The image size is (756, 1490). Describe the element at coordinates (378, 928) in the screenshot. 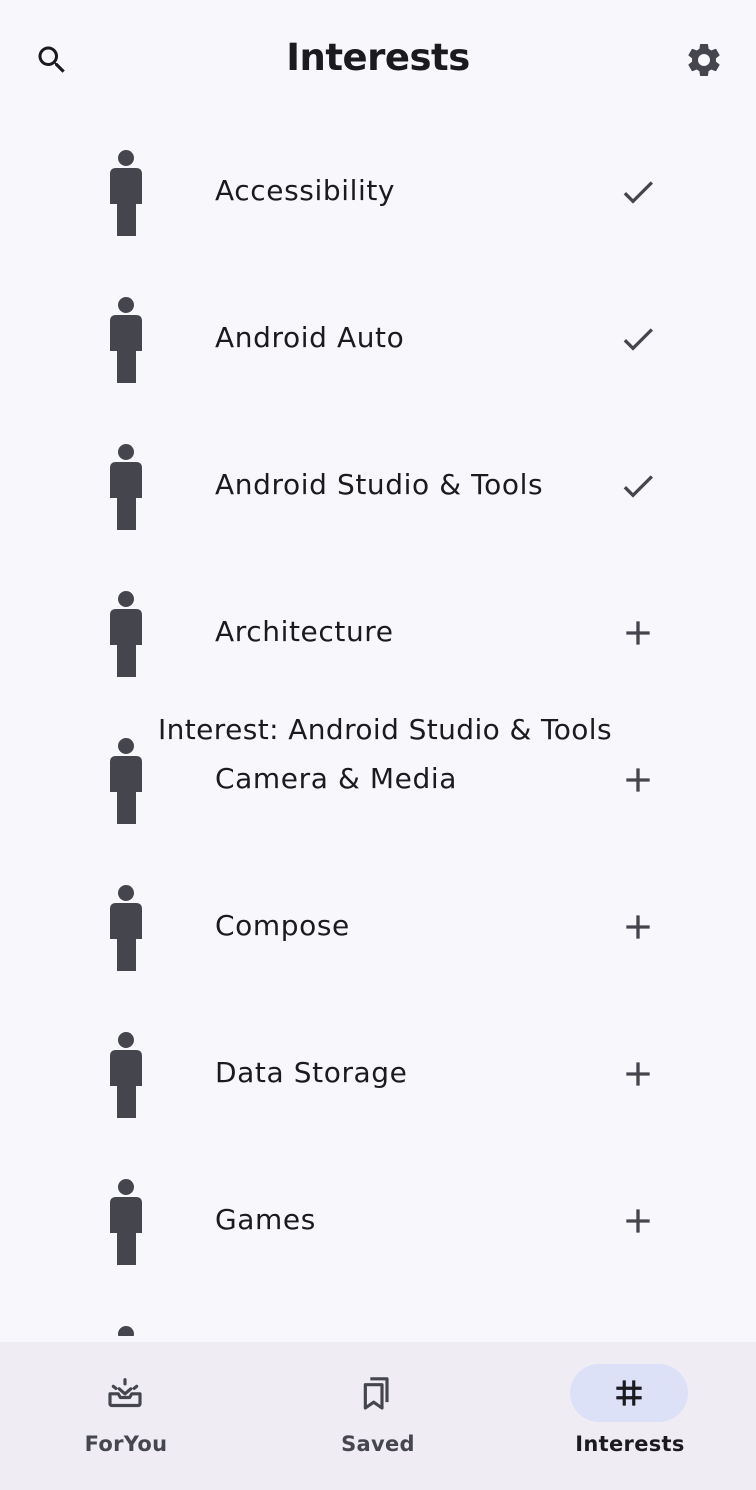

I see `interest-row-compose: Compose` at that location.